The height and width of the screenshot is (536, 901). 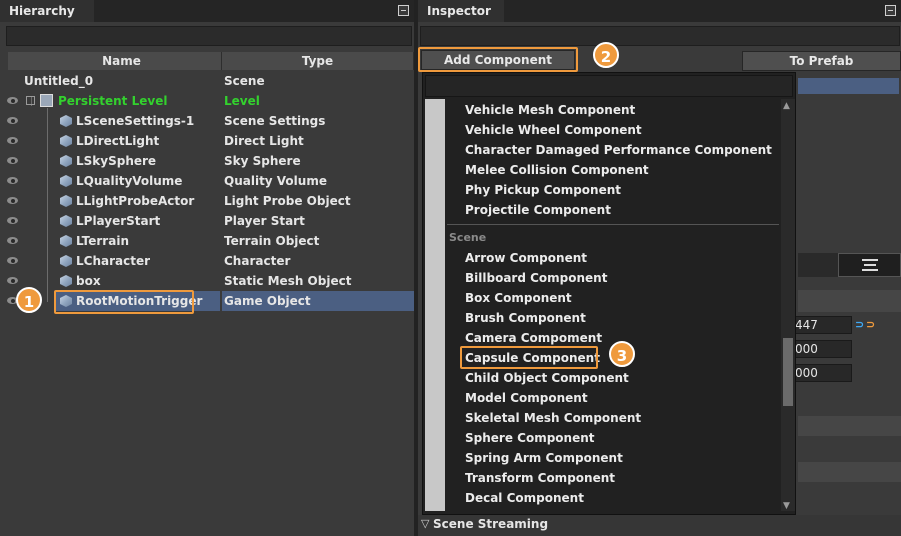 I want to click on column-header-type: Type, so click(x=318, y=61).